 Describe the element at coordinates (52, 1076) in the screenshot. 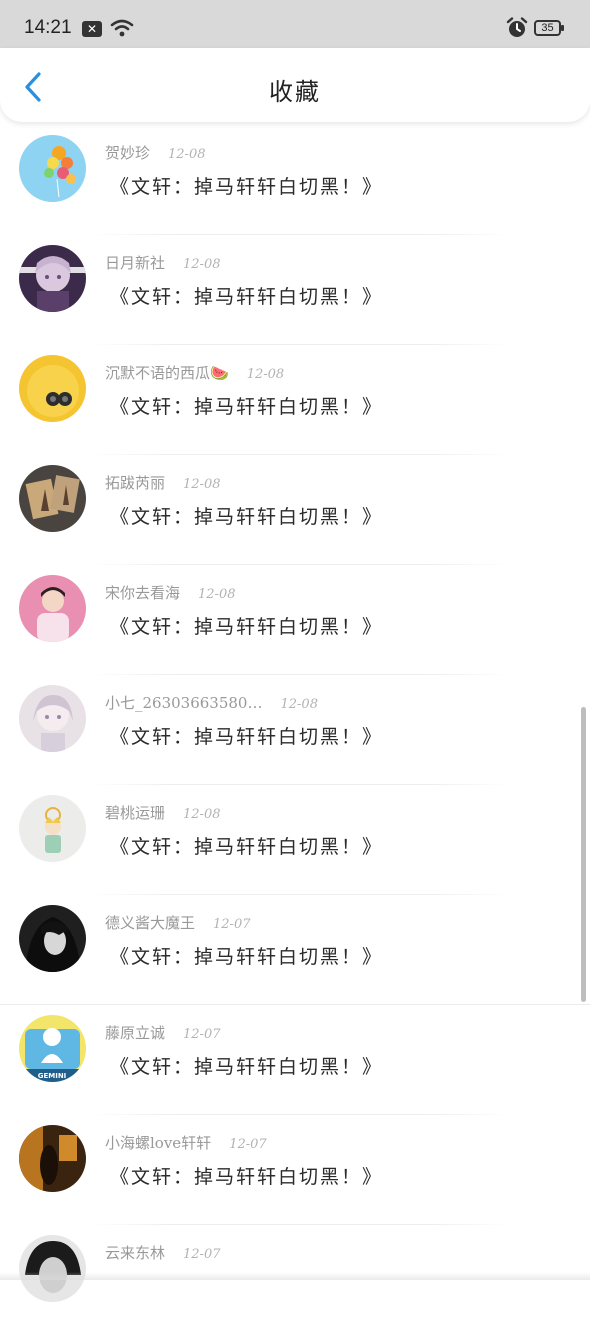

I see `avatar-text: GEMINI` at that location.